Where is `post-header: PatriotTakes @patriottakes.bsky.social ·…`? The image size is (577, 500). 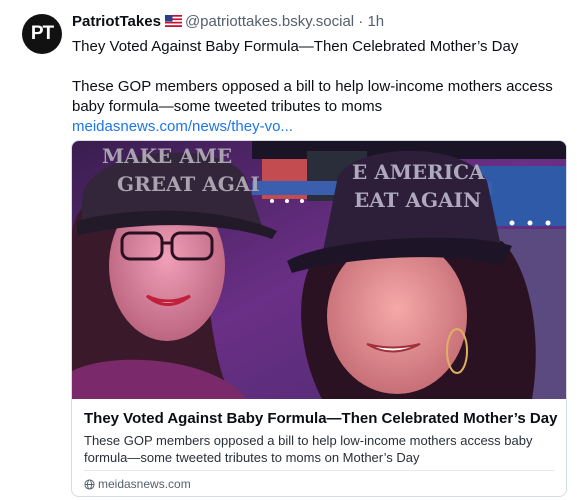
post-header: PatriotTakes @patriottakes.bsky.social ·… is located at coordinates (228, 22).